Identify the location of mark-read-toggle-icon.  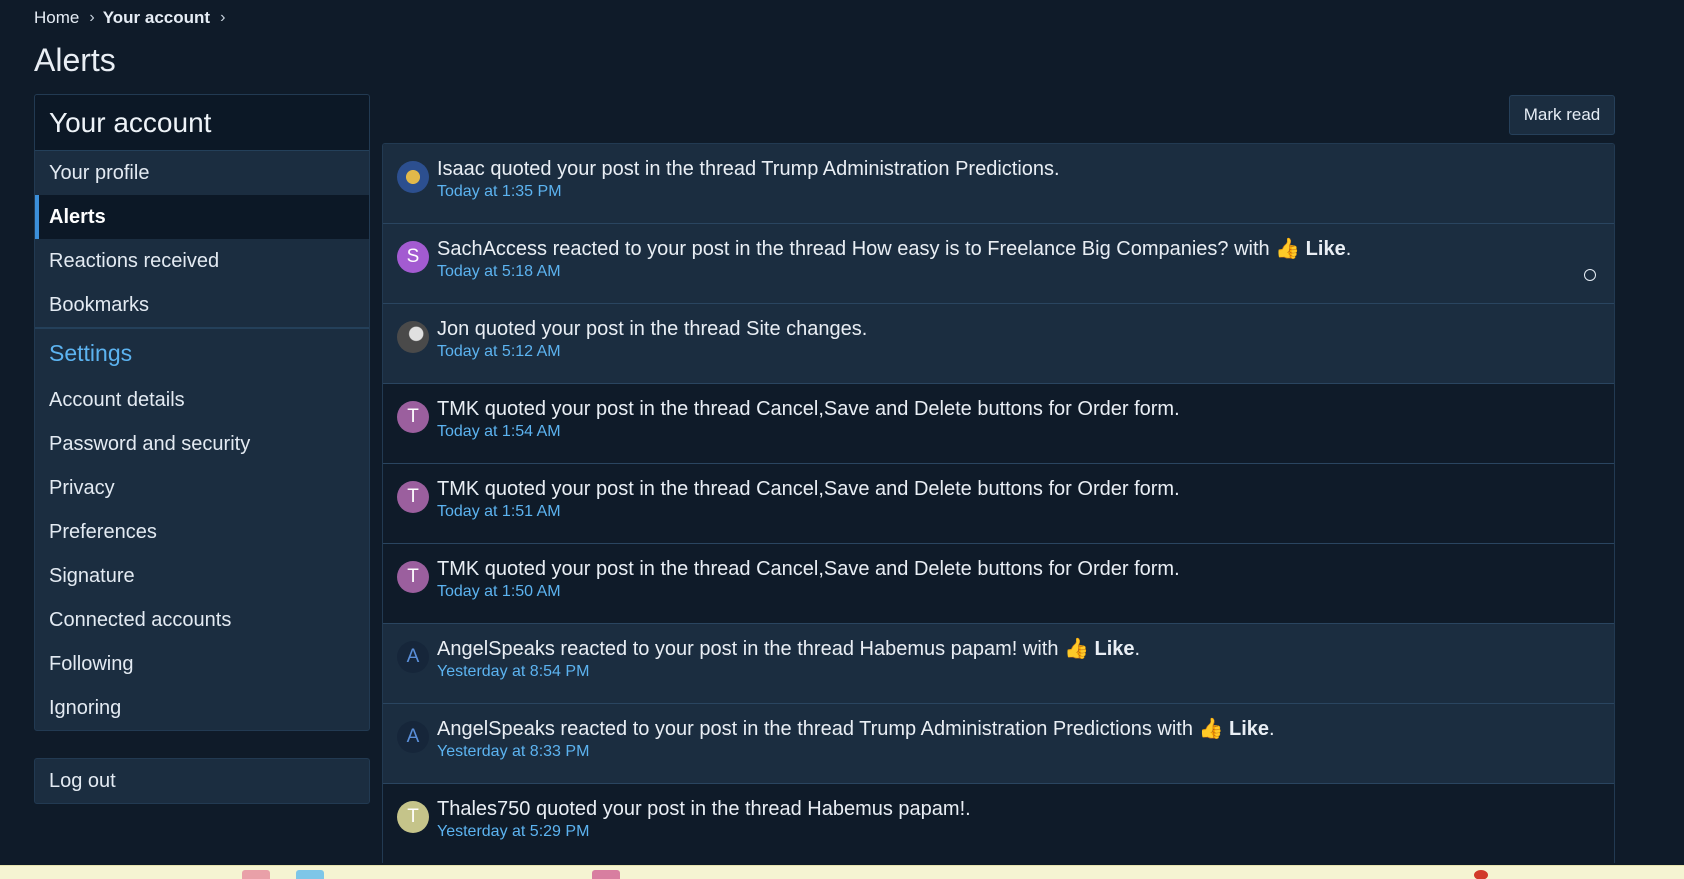
(1590, 275).